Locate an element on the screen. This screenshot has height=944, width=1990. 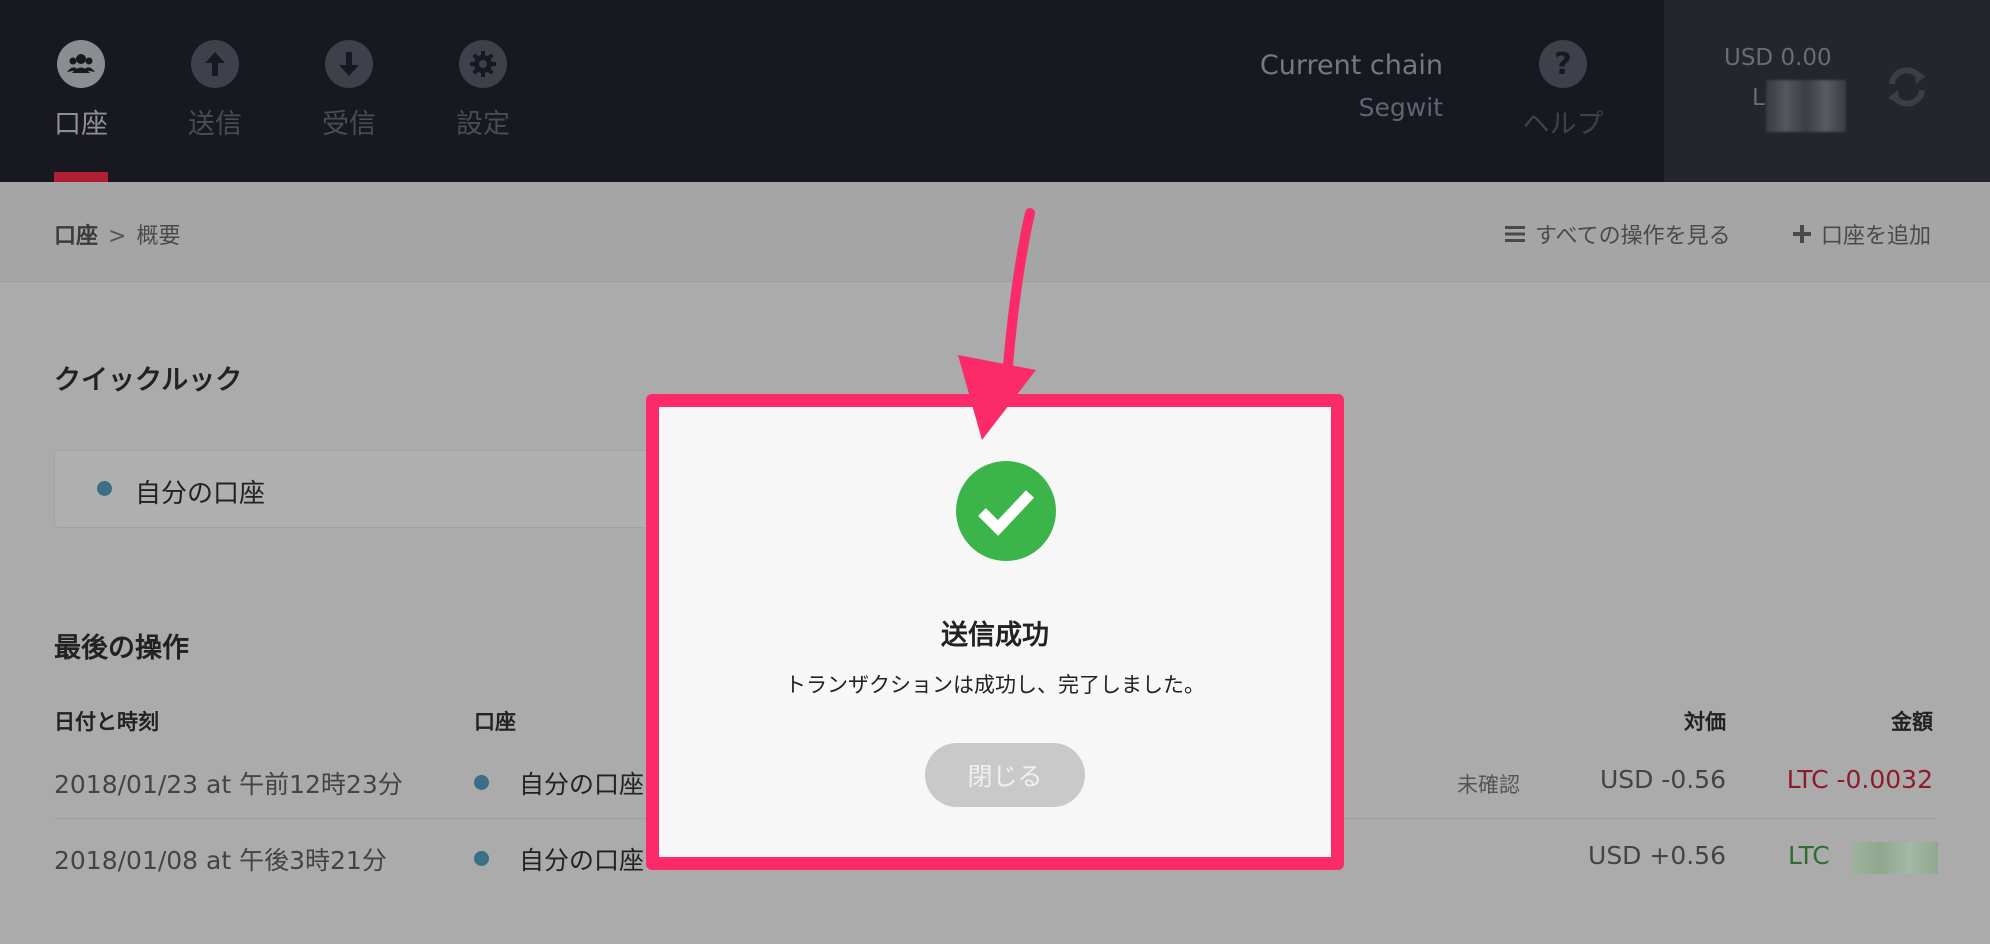
add-account-button: 口座を追加 is located at coordinates (1862, 234).